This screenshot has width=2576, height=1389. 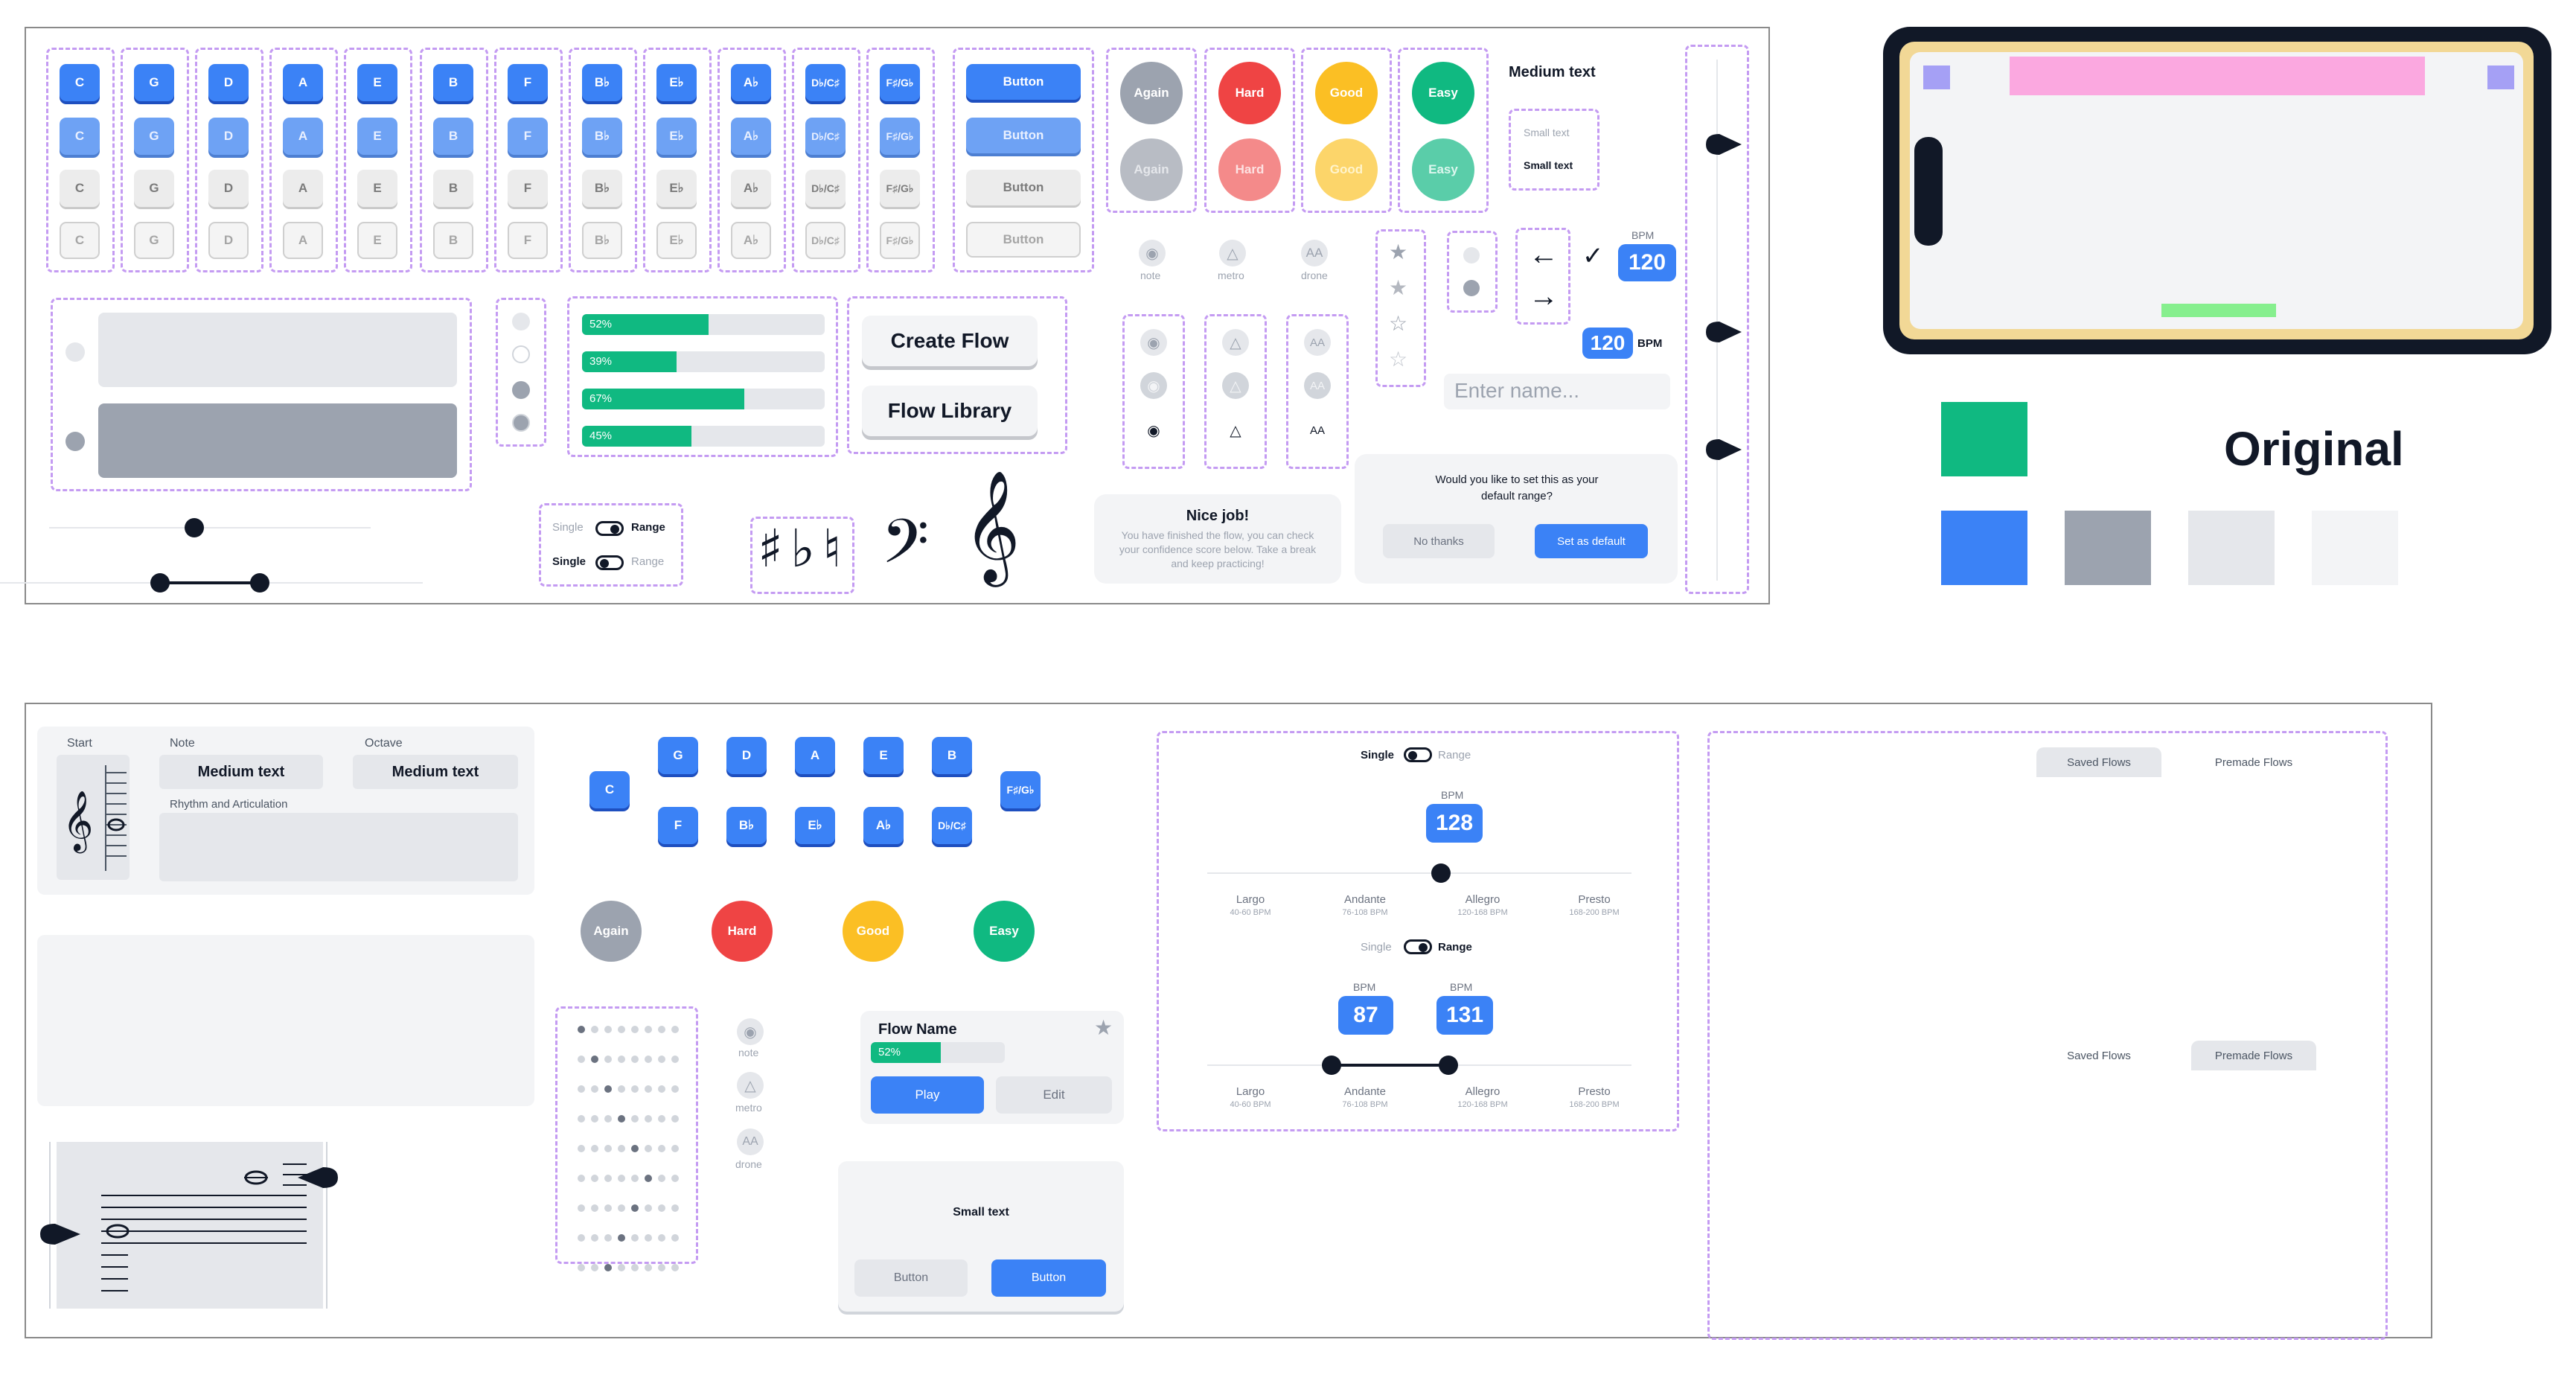 I want to click on key-button: F, so click(x=528, y=136).